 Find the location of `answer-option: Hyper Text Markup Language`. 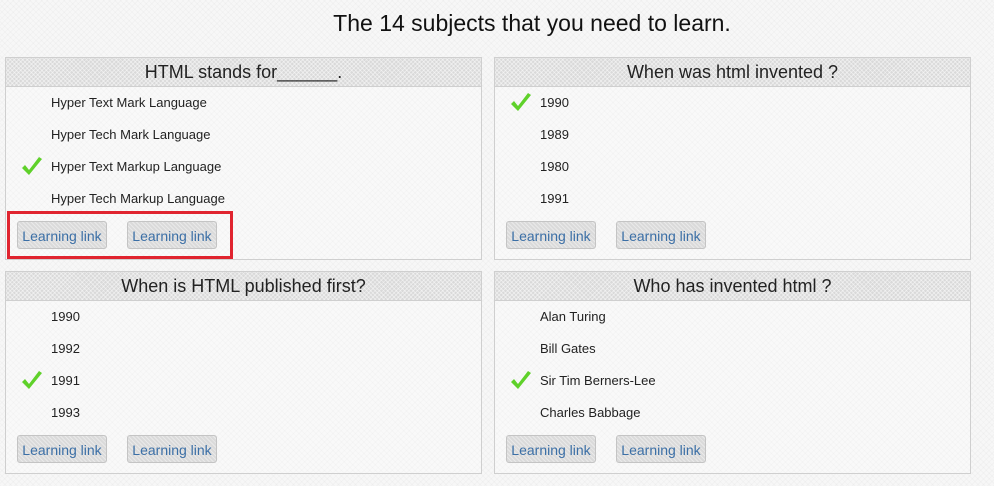

answer-option: Hyper Text Markup Language is located at coordinates (243, 167).